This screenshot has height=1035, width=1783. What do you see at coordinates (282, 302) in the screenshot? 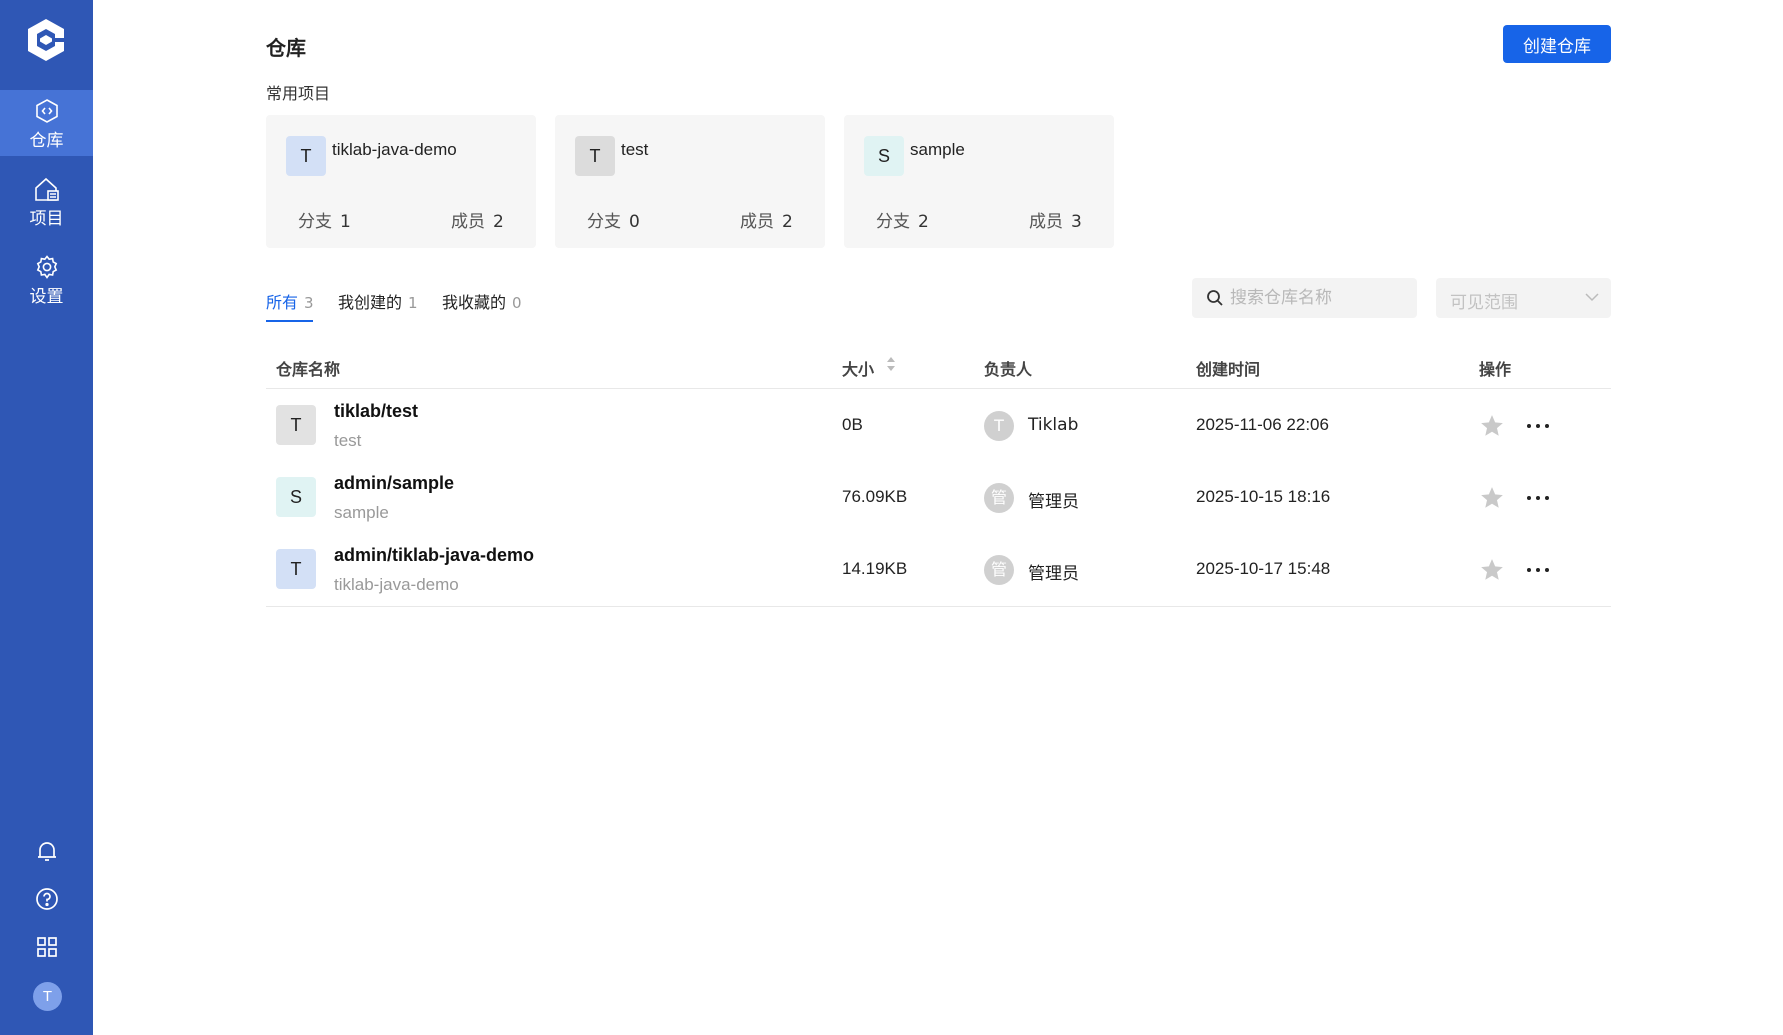
I see `tab-label: 所有` at bounding box center [282, 302].